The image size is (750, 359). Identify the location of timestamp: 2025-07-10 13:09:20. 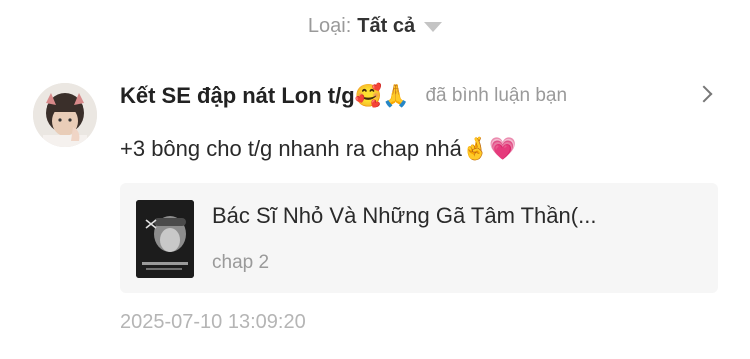
(213, 322).